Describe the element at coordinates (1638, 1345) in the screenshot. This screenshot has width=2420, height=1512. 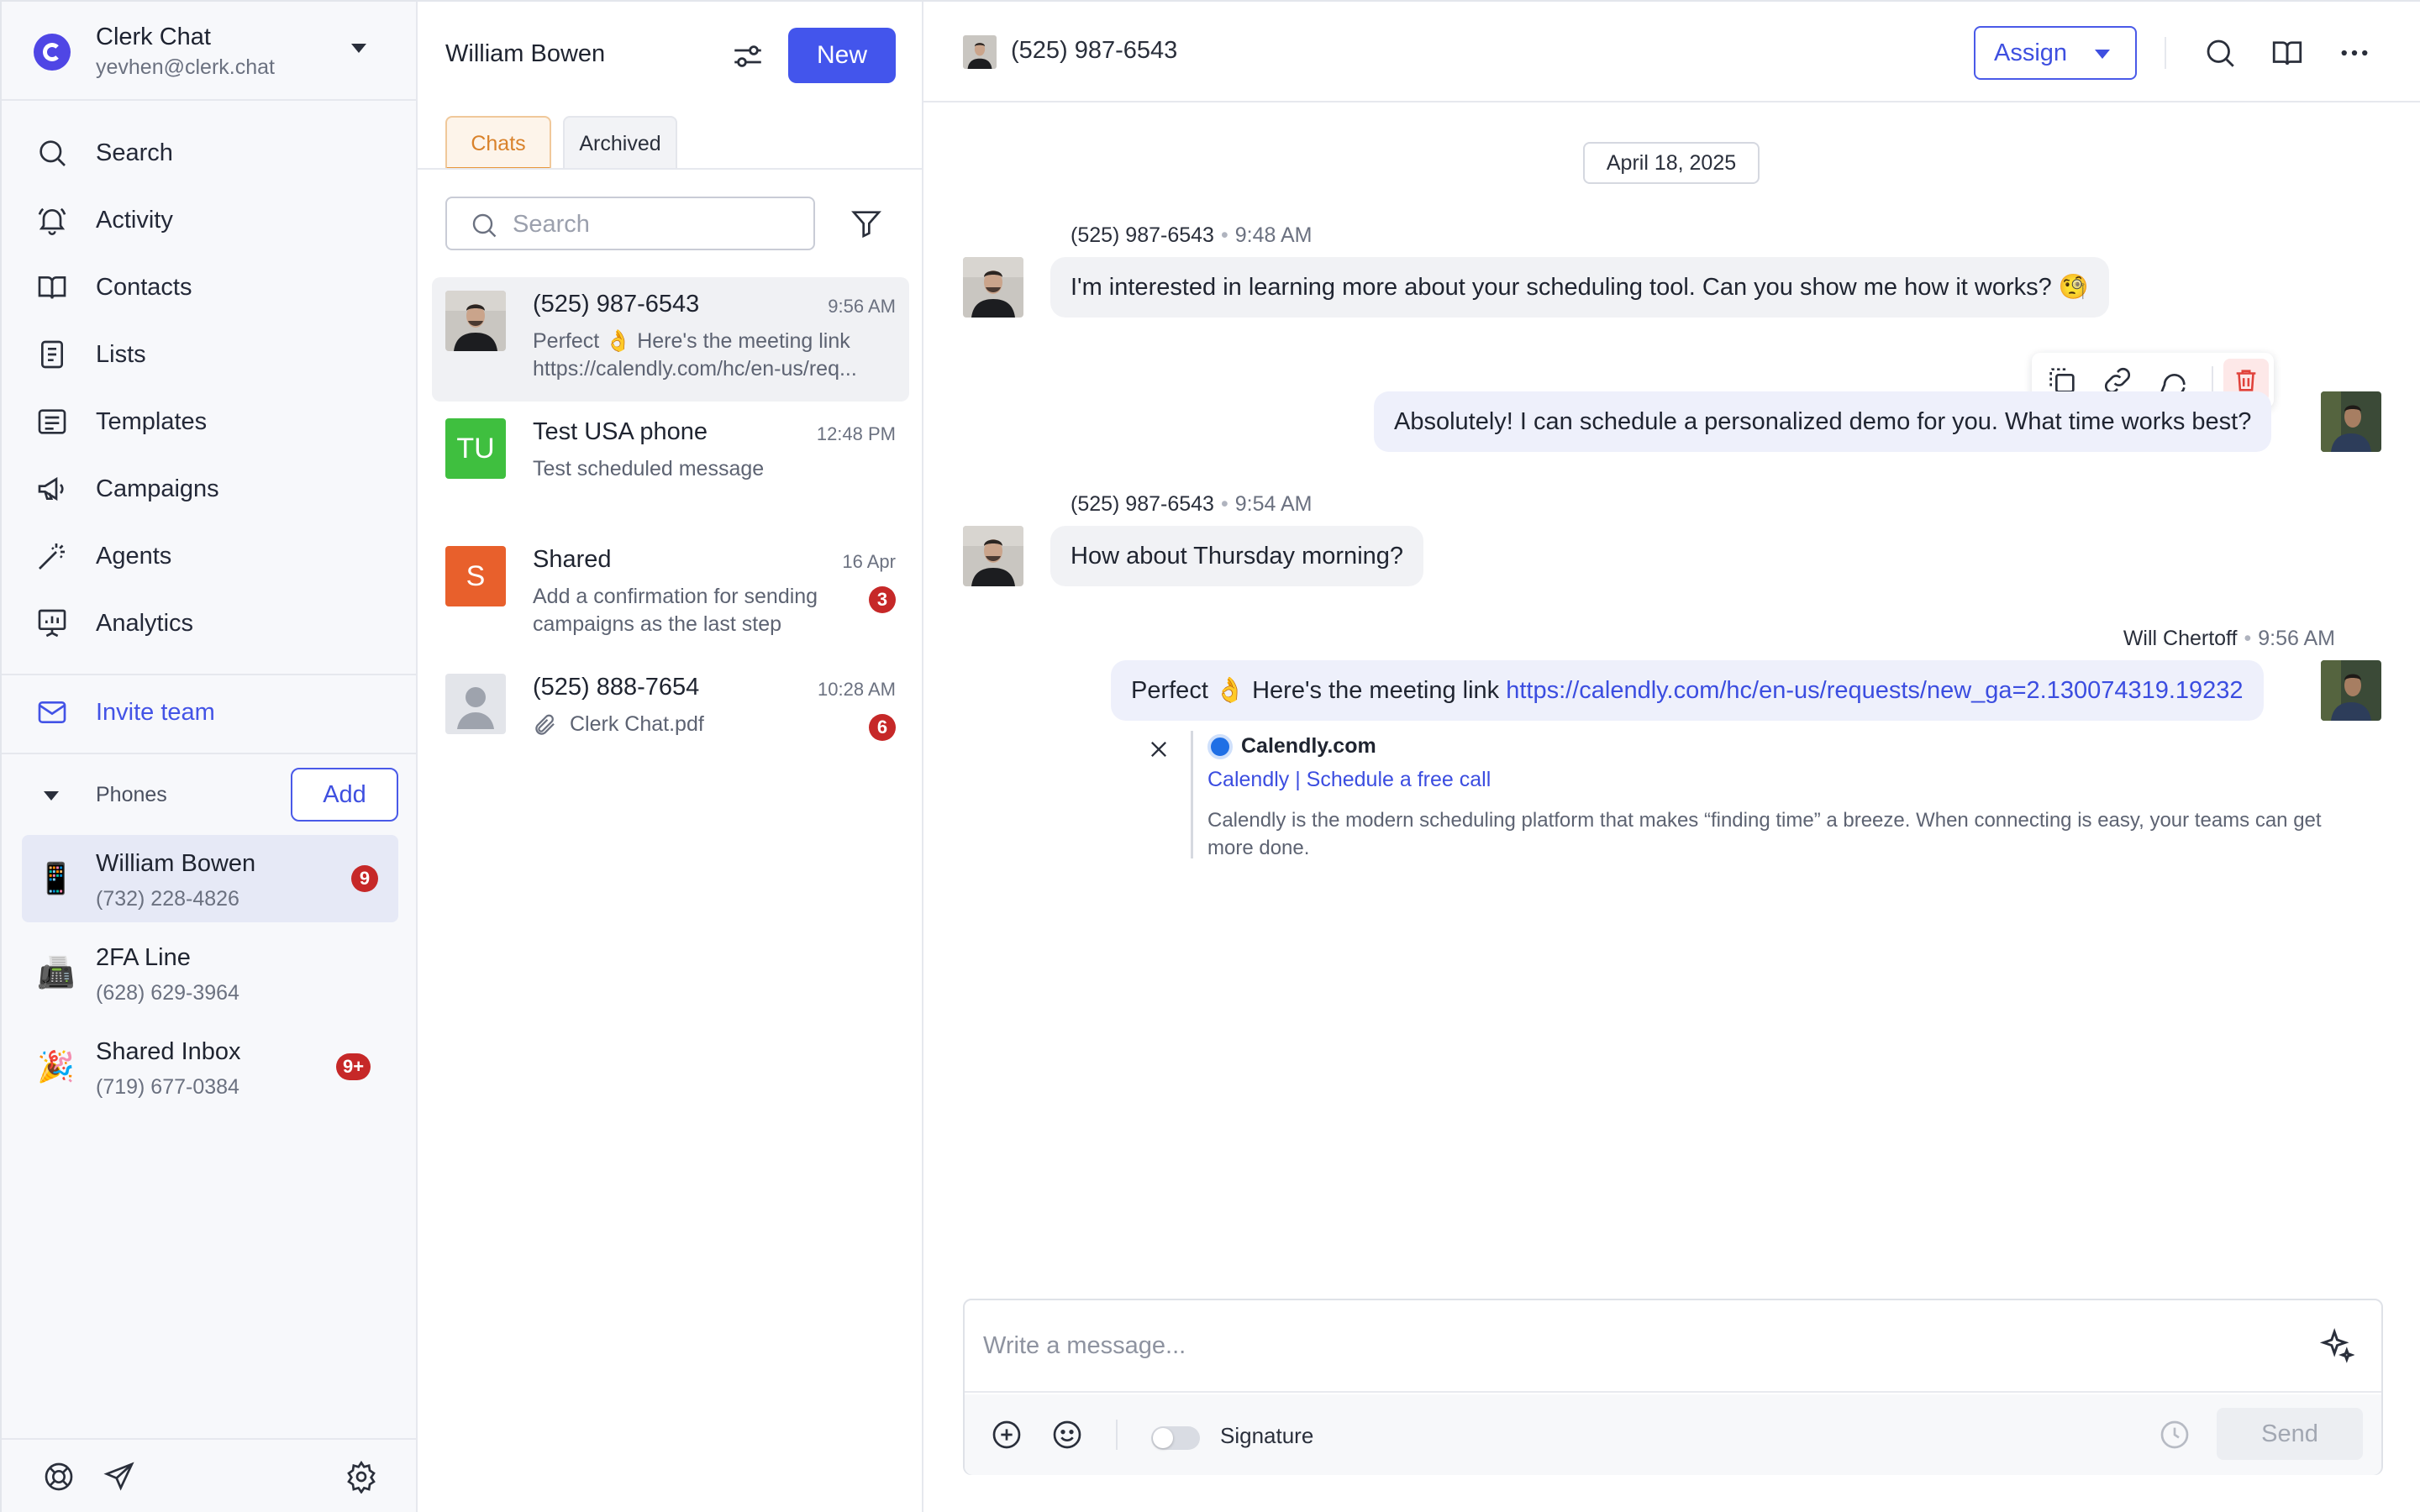
I see `message-input` at that location.